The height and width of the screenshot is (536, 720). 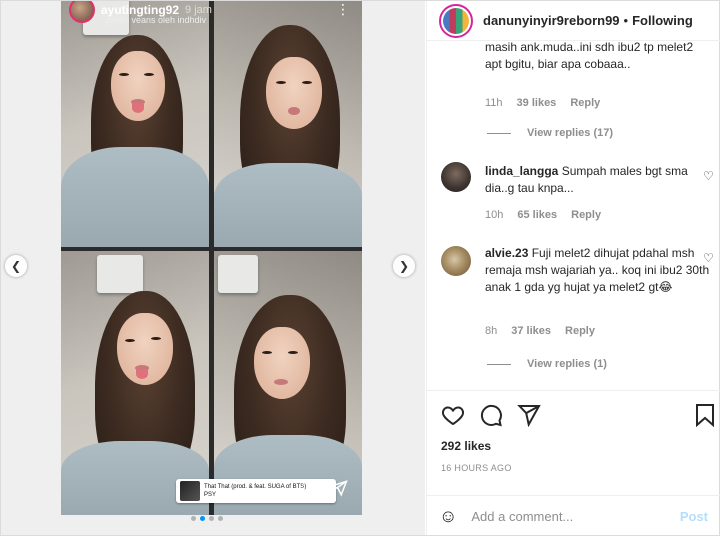 I want to click on previous-arrow-icon: ❮, so click(x=16, y=266).